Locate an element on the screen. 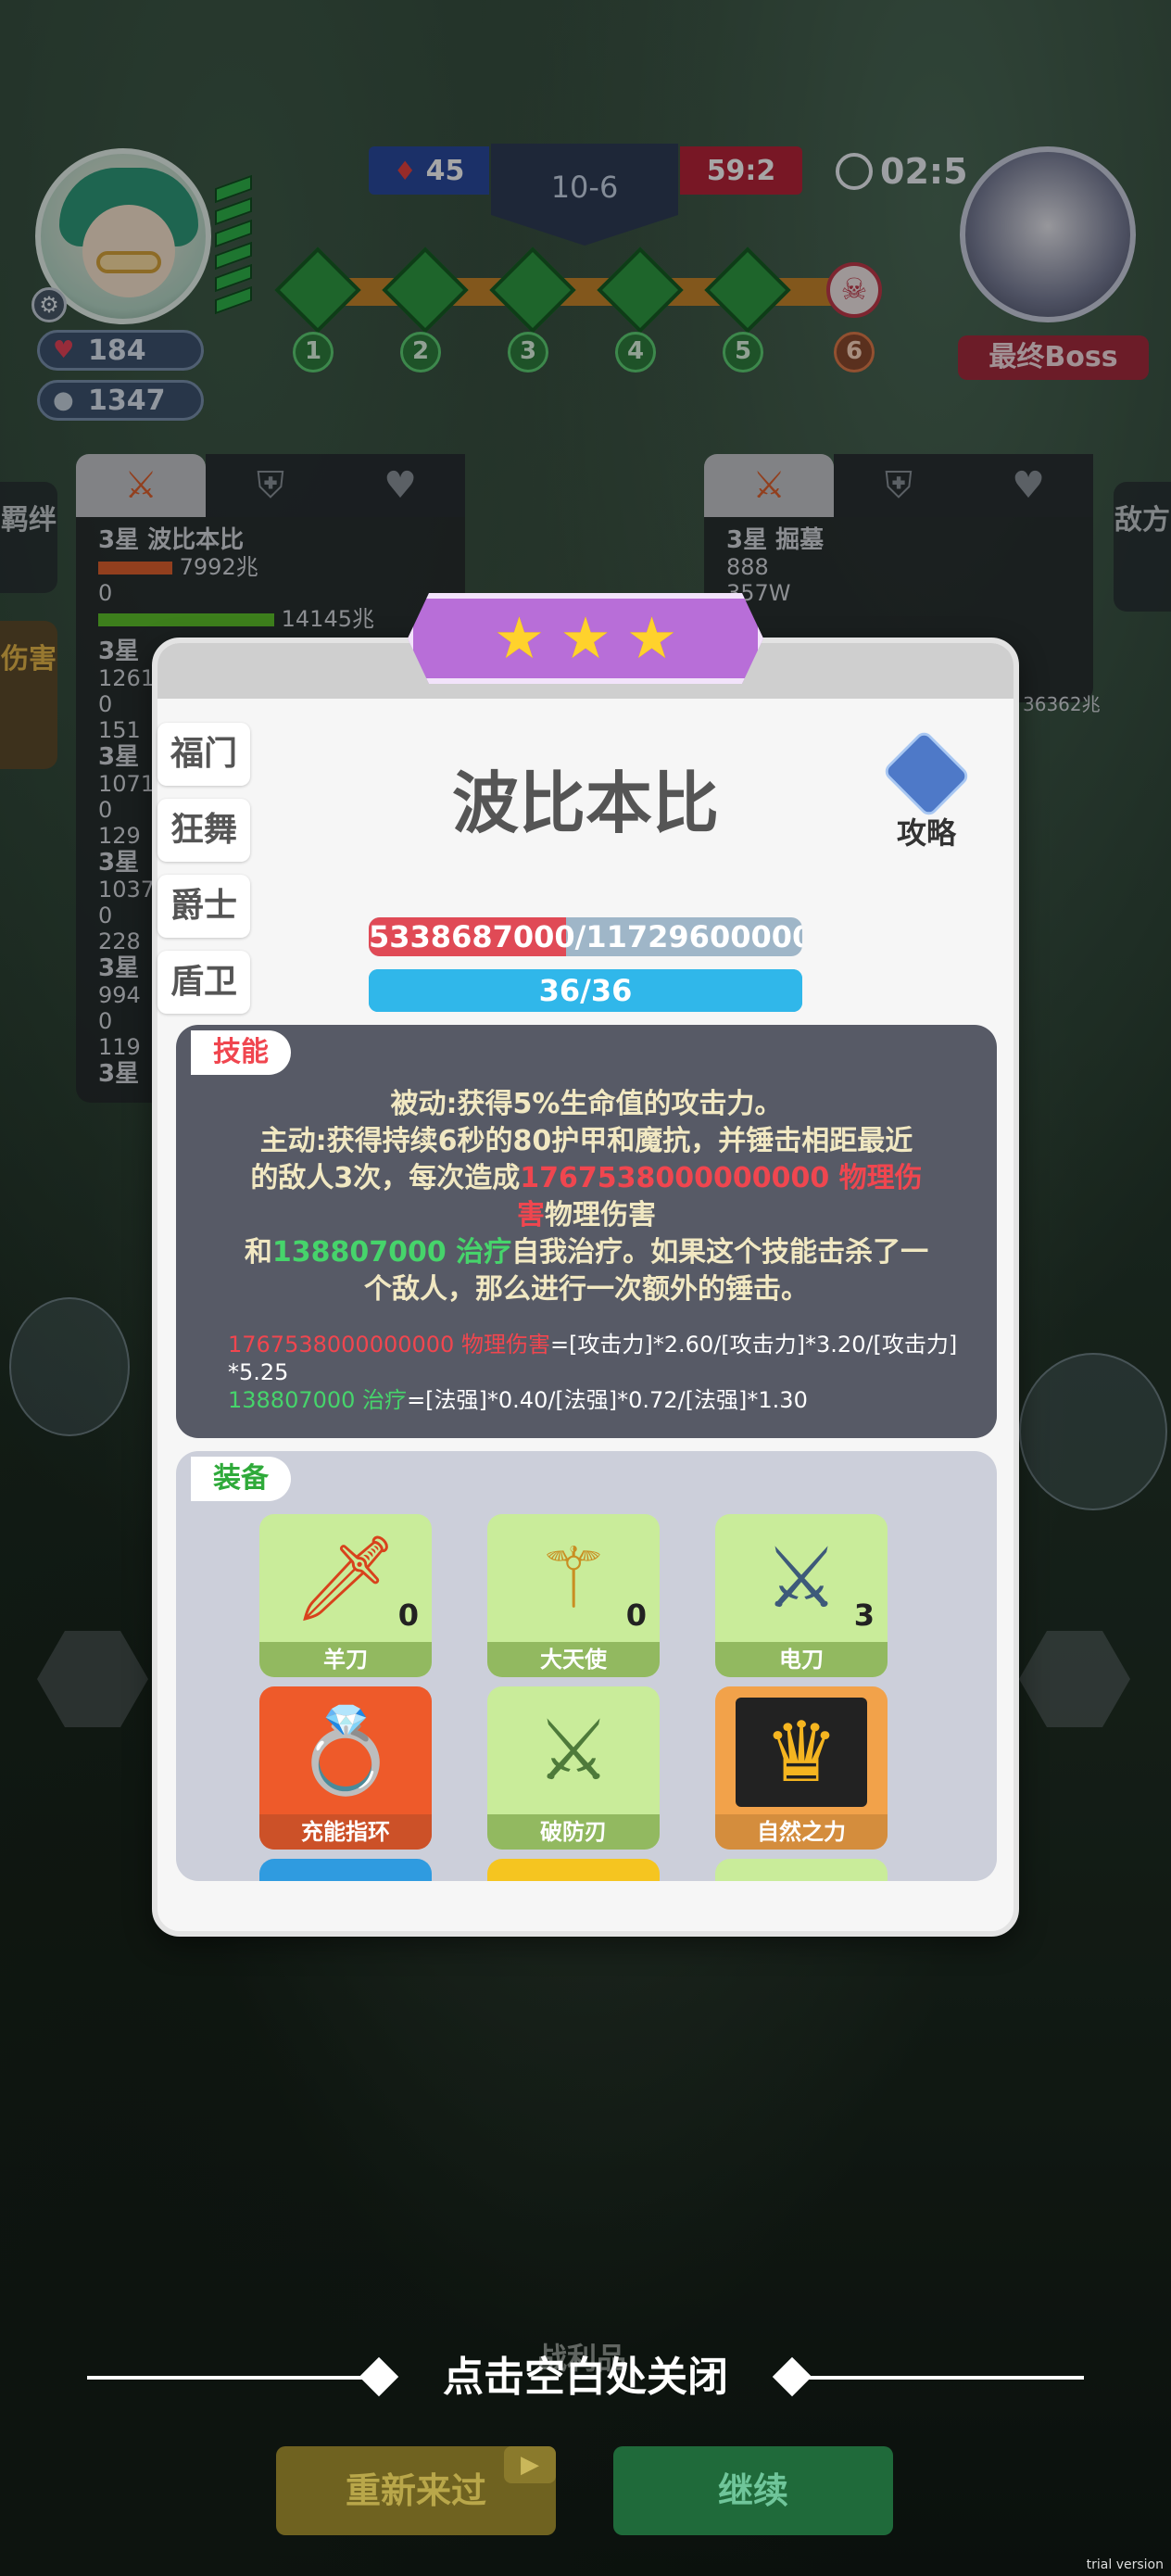 Image resolution: width=1171 pixels, height=2576 pixels. hero-hp-bar: 5338687000/11729600000 is located at coordinates (585, 936).